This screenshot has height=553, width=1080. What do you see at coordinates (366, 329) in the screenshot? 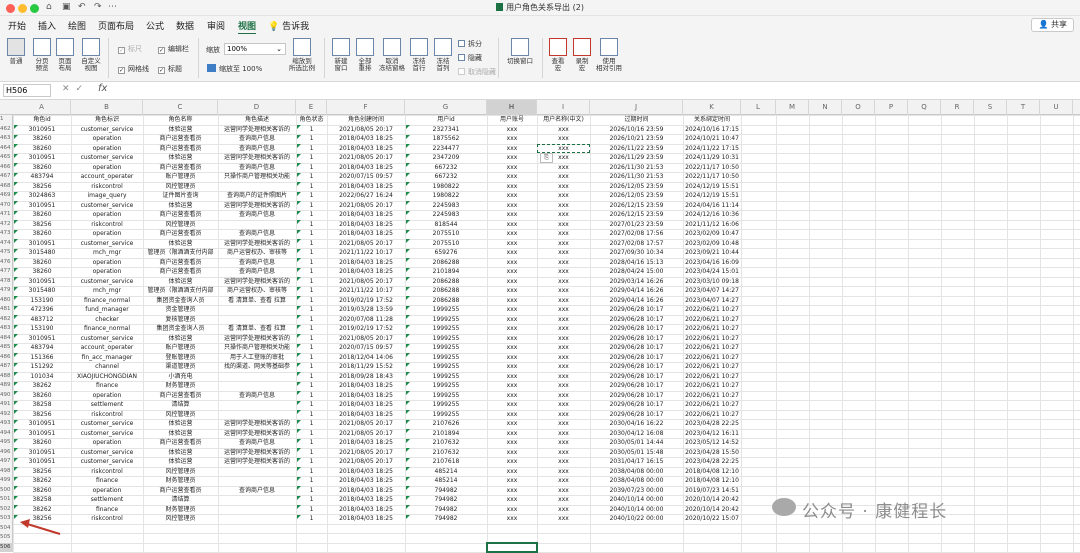
I see `table-cell: 2019/02/19 17:52` at bounding box center [366, 329].